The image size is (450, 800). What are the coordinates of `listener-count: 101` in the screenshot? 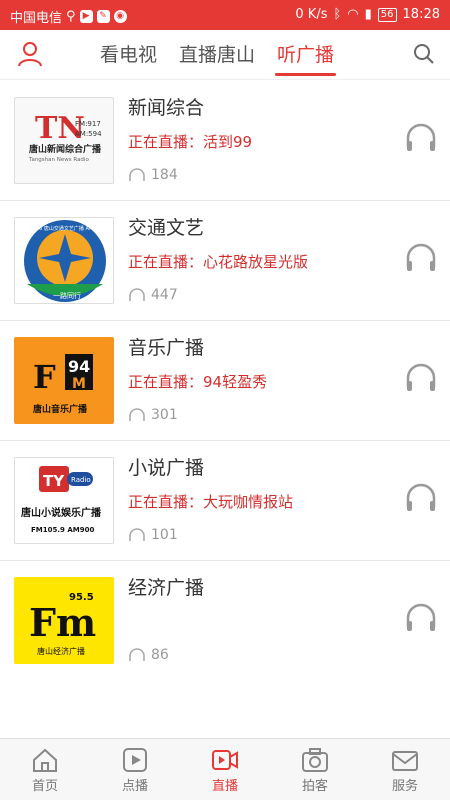 It's located at (164, 535).